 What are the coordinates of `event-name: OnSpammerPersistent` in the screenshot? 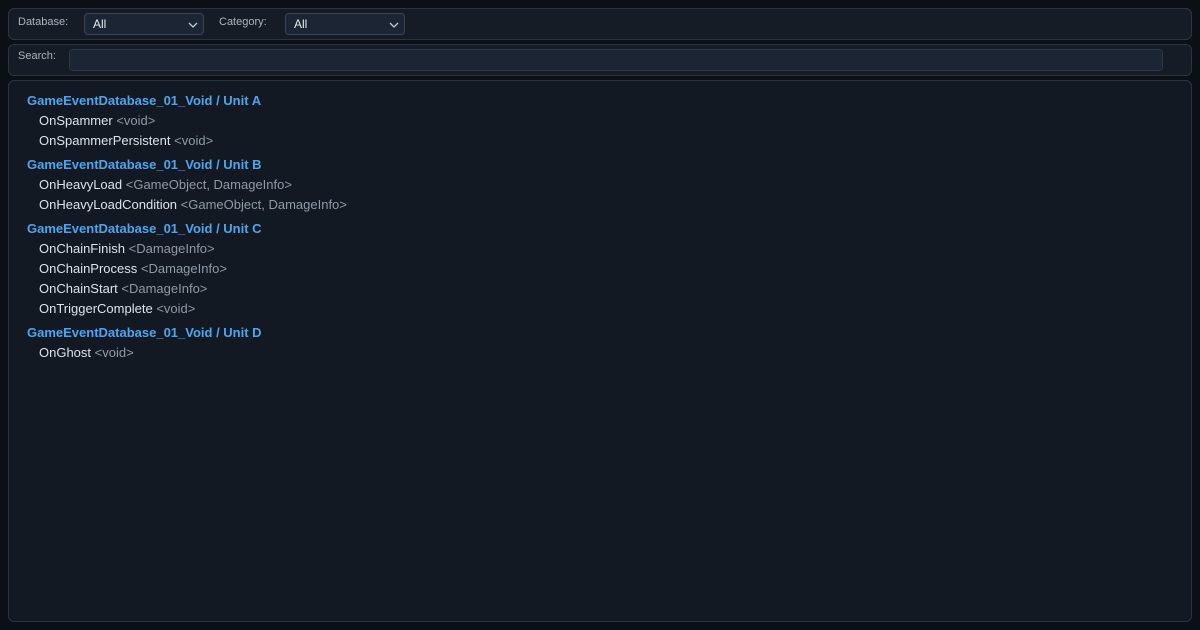 It's located at (105, 140).